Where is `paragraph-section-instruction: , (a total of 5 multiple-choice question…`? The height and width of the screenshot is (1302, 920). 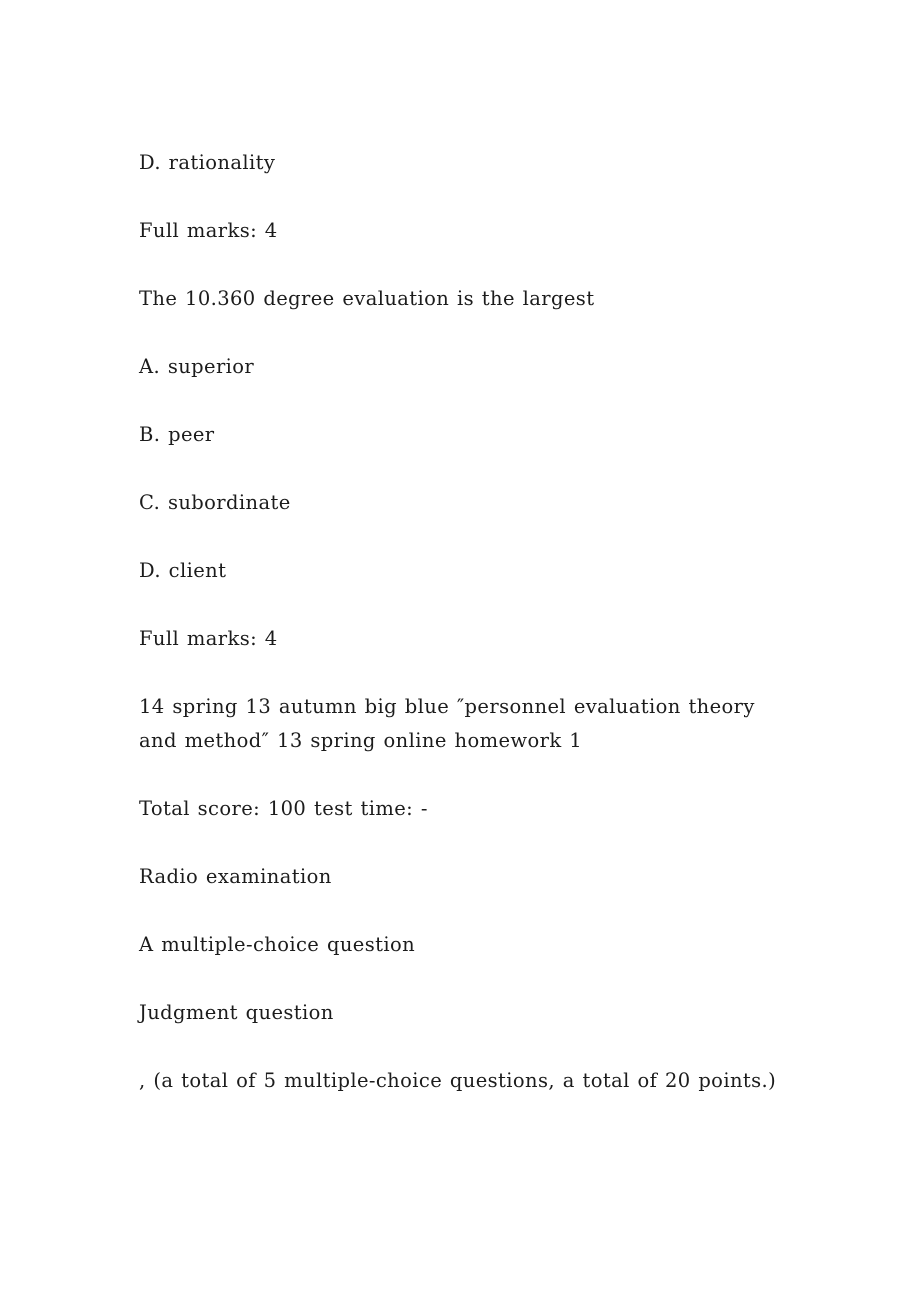
paragraph-section-instruction: , (a total of 5 multiple-choice question… is located at coordinates (458, 1080).